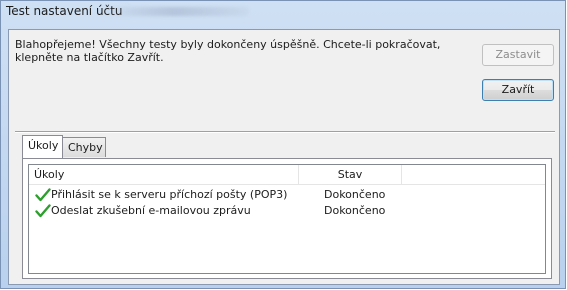 Image resolution: width=567 pixels, height=290 pixels. What do you see at coordinates (151, 210) in the screenshot?
I see `task-name: Odeslat zkušební e-mailovou zprávu` at bounding box center [151, 210].